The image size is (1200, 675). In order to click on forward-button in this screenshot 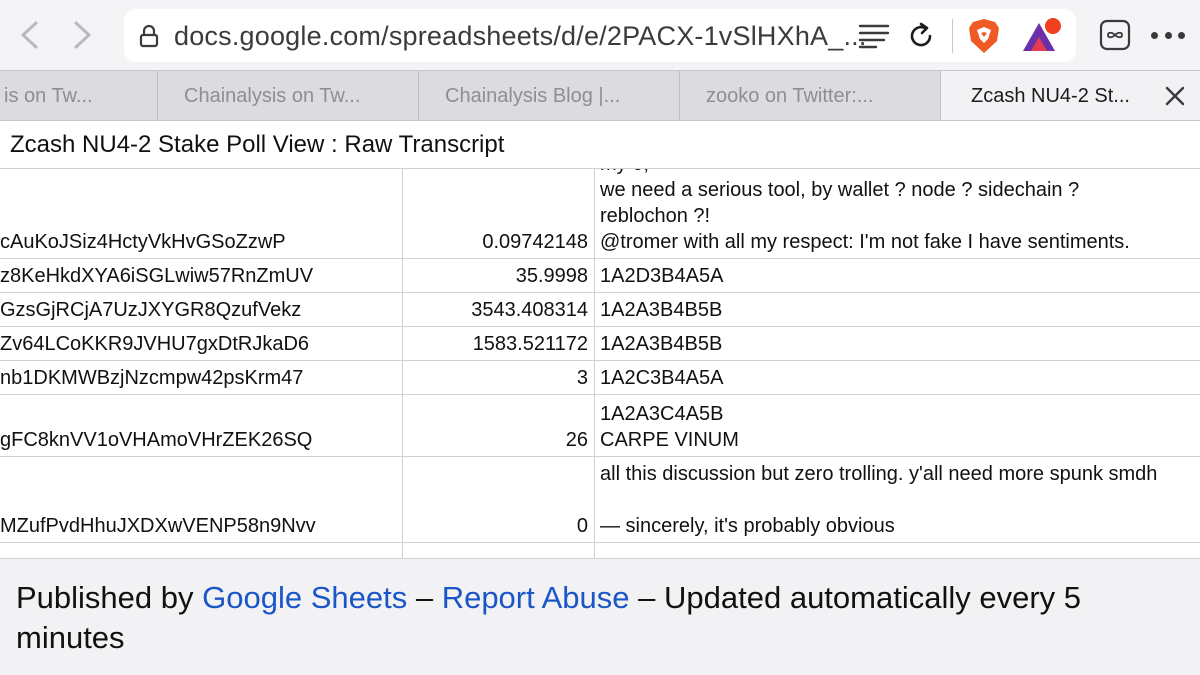, I will do `click(83, 35)`.